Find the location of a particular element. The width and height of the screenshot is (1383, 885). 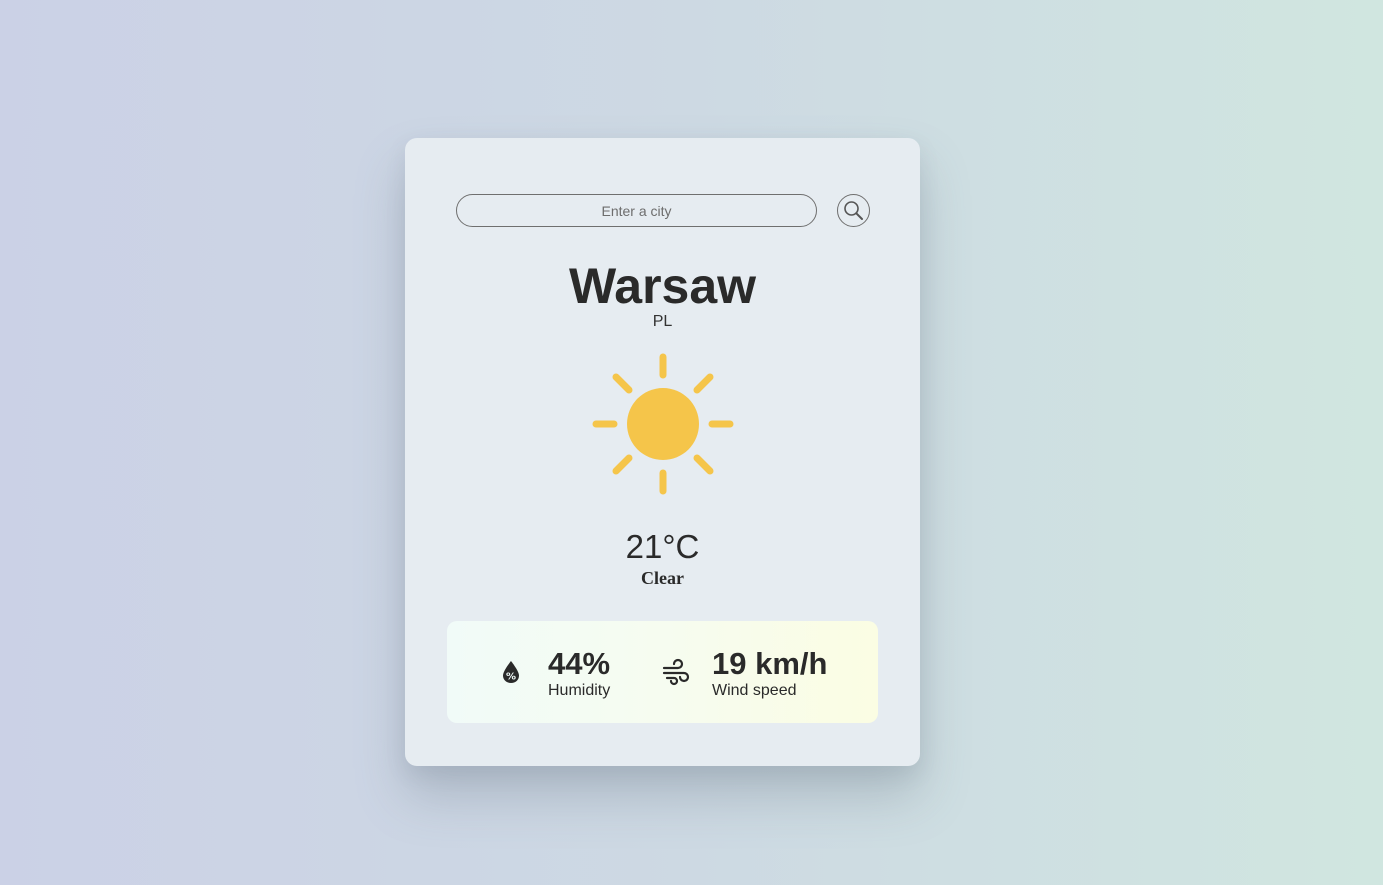

humidity-label: Humidity is located at coordinates (579, 690).